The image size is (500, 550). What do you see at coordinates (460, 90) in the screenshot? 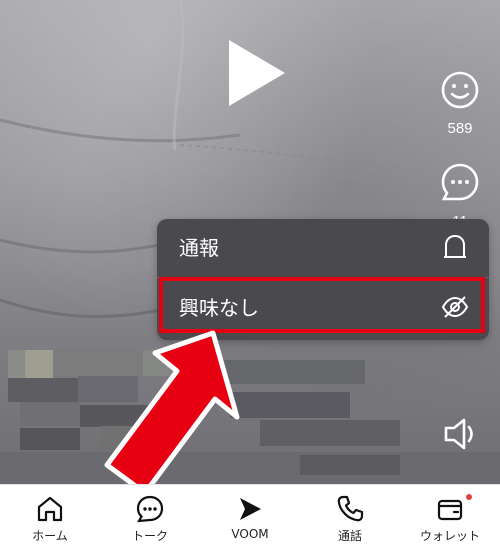
I see `smiley-reaction-icon` at bounding box center [460, 90].